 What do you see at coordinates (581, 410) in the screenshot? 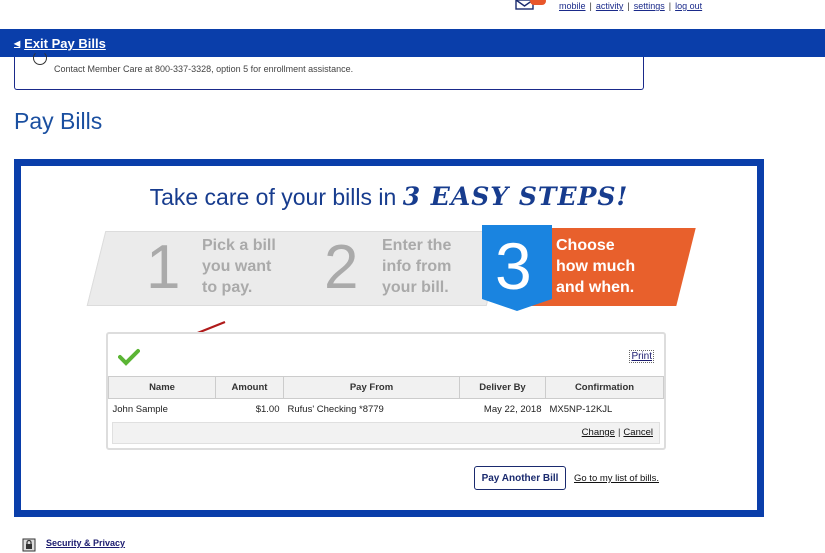
I see `cell-confirmation: MX5NP-12KJL` at bounding box center [581, 410].